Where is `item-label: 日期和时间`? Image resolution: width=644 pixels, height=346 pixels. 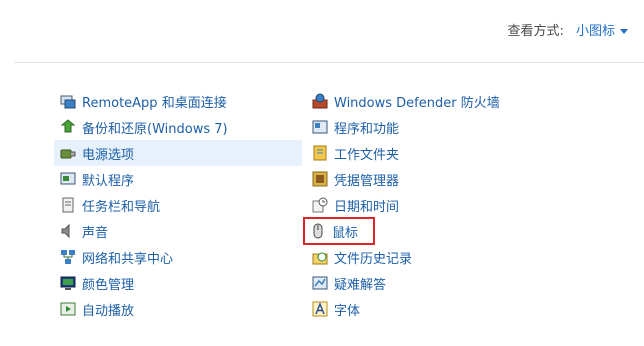 item-label: 日期和时间 is located at coordinates (367, 207).